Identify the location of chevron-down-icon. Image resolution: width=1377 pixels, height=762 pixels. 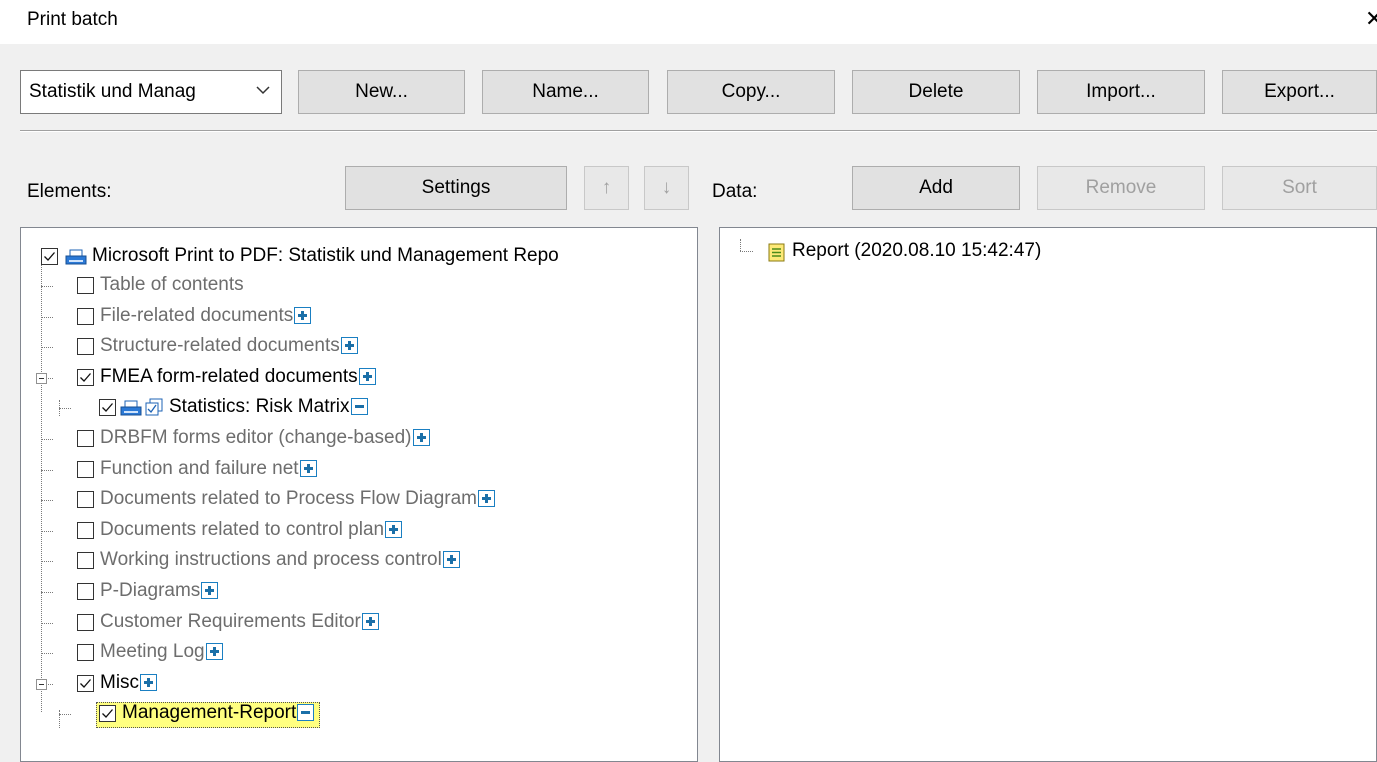
(263, 90).